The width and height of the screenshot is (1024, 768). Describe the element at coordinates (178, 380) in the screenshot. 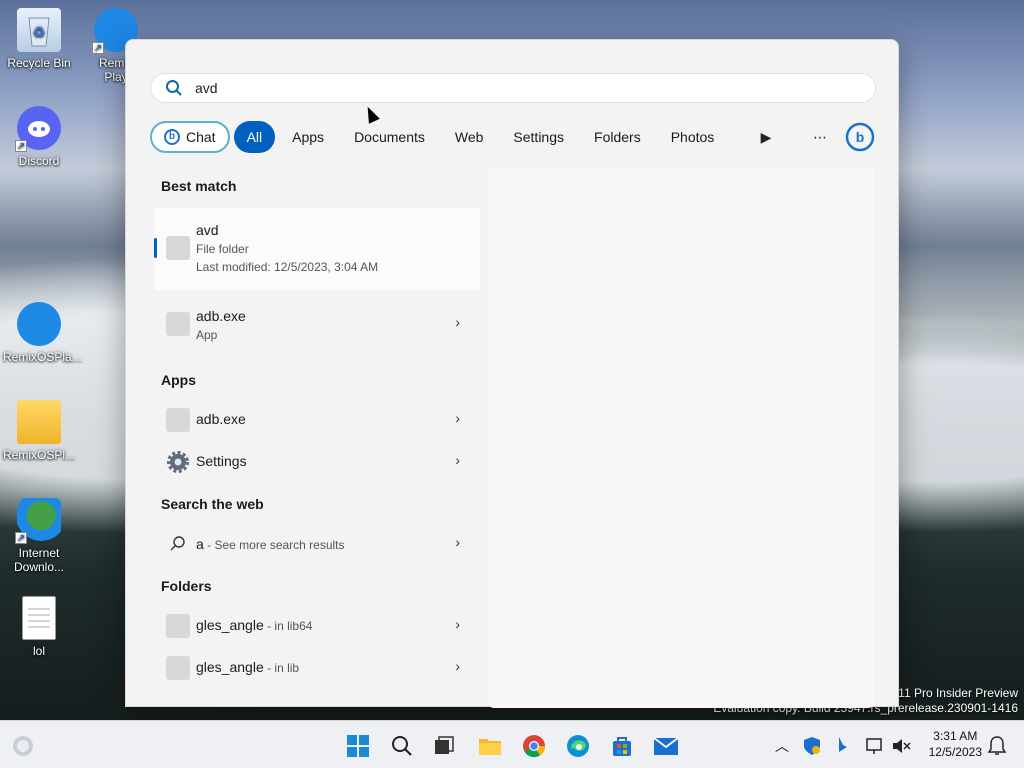

I see `apps-heading: Apps` at that location.